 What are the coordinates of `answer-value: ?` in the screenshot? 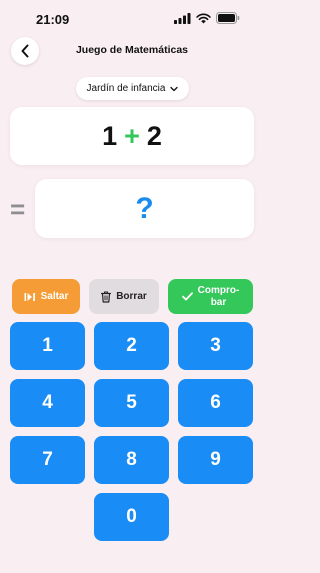 It's located at (144, 208).